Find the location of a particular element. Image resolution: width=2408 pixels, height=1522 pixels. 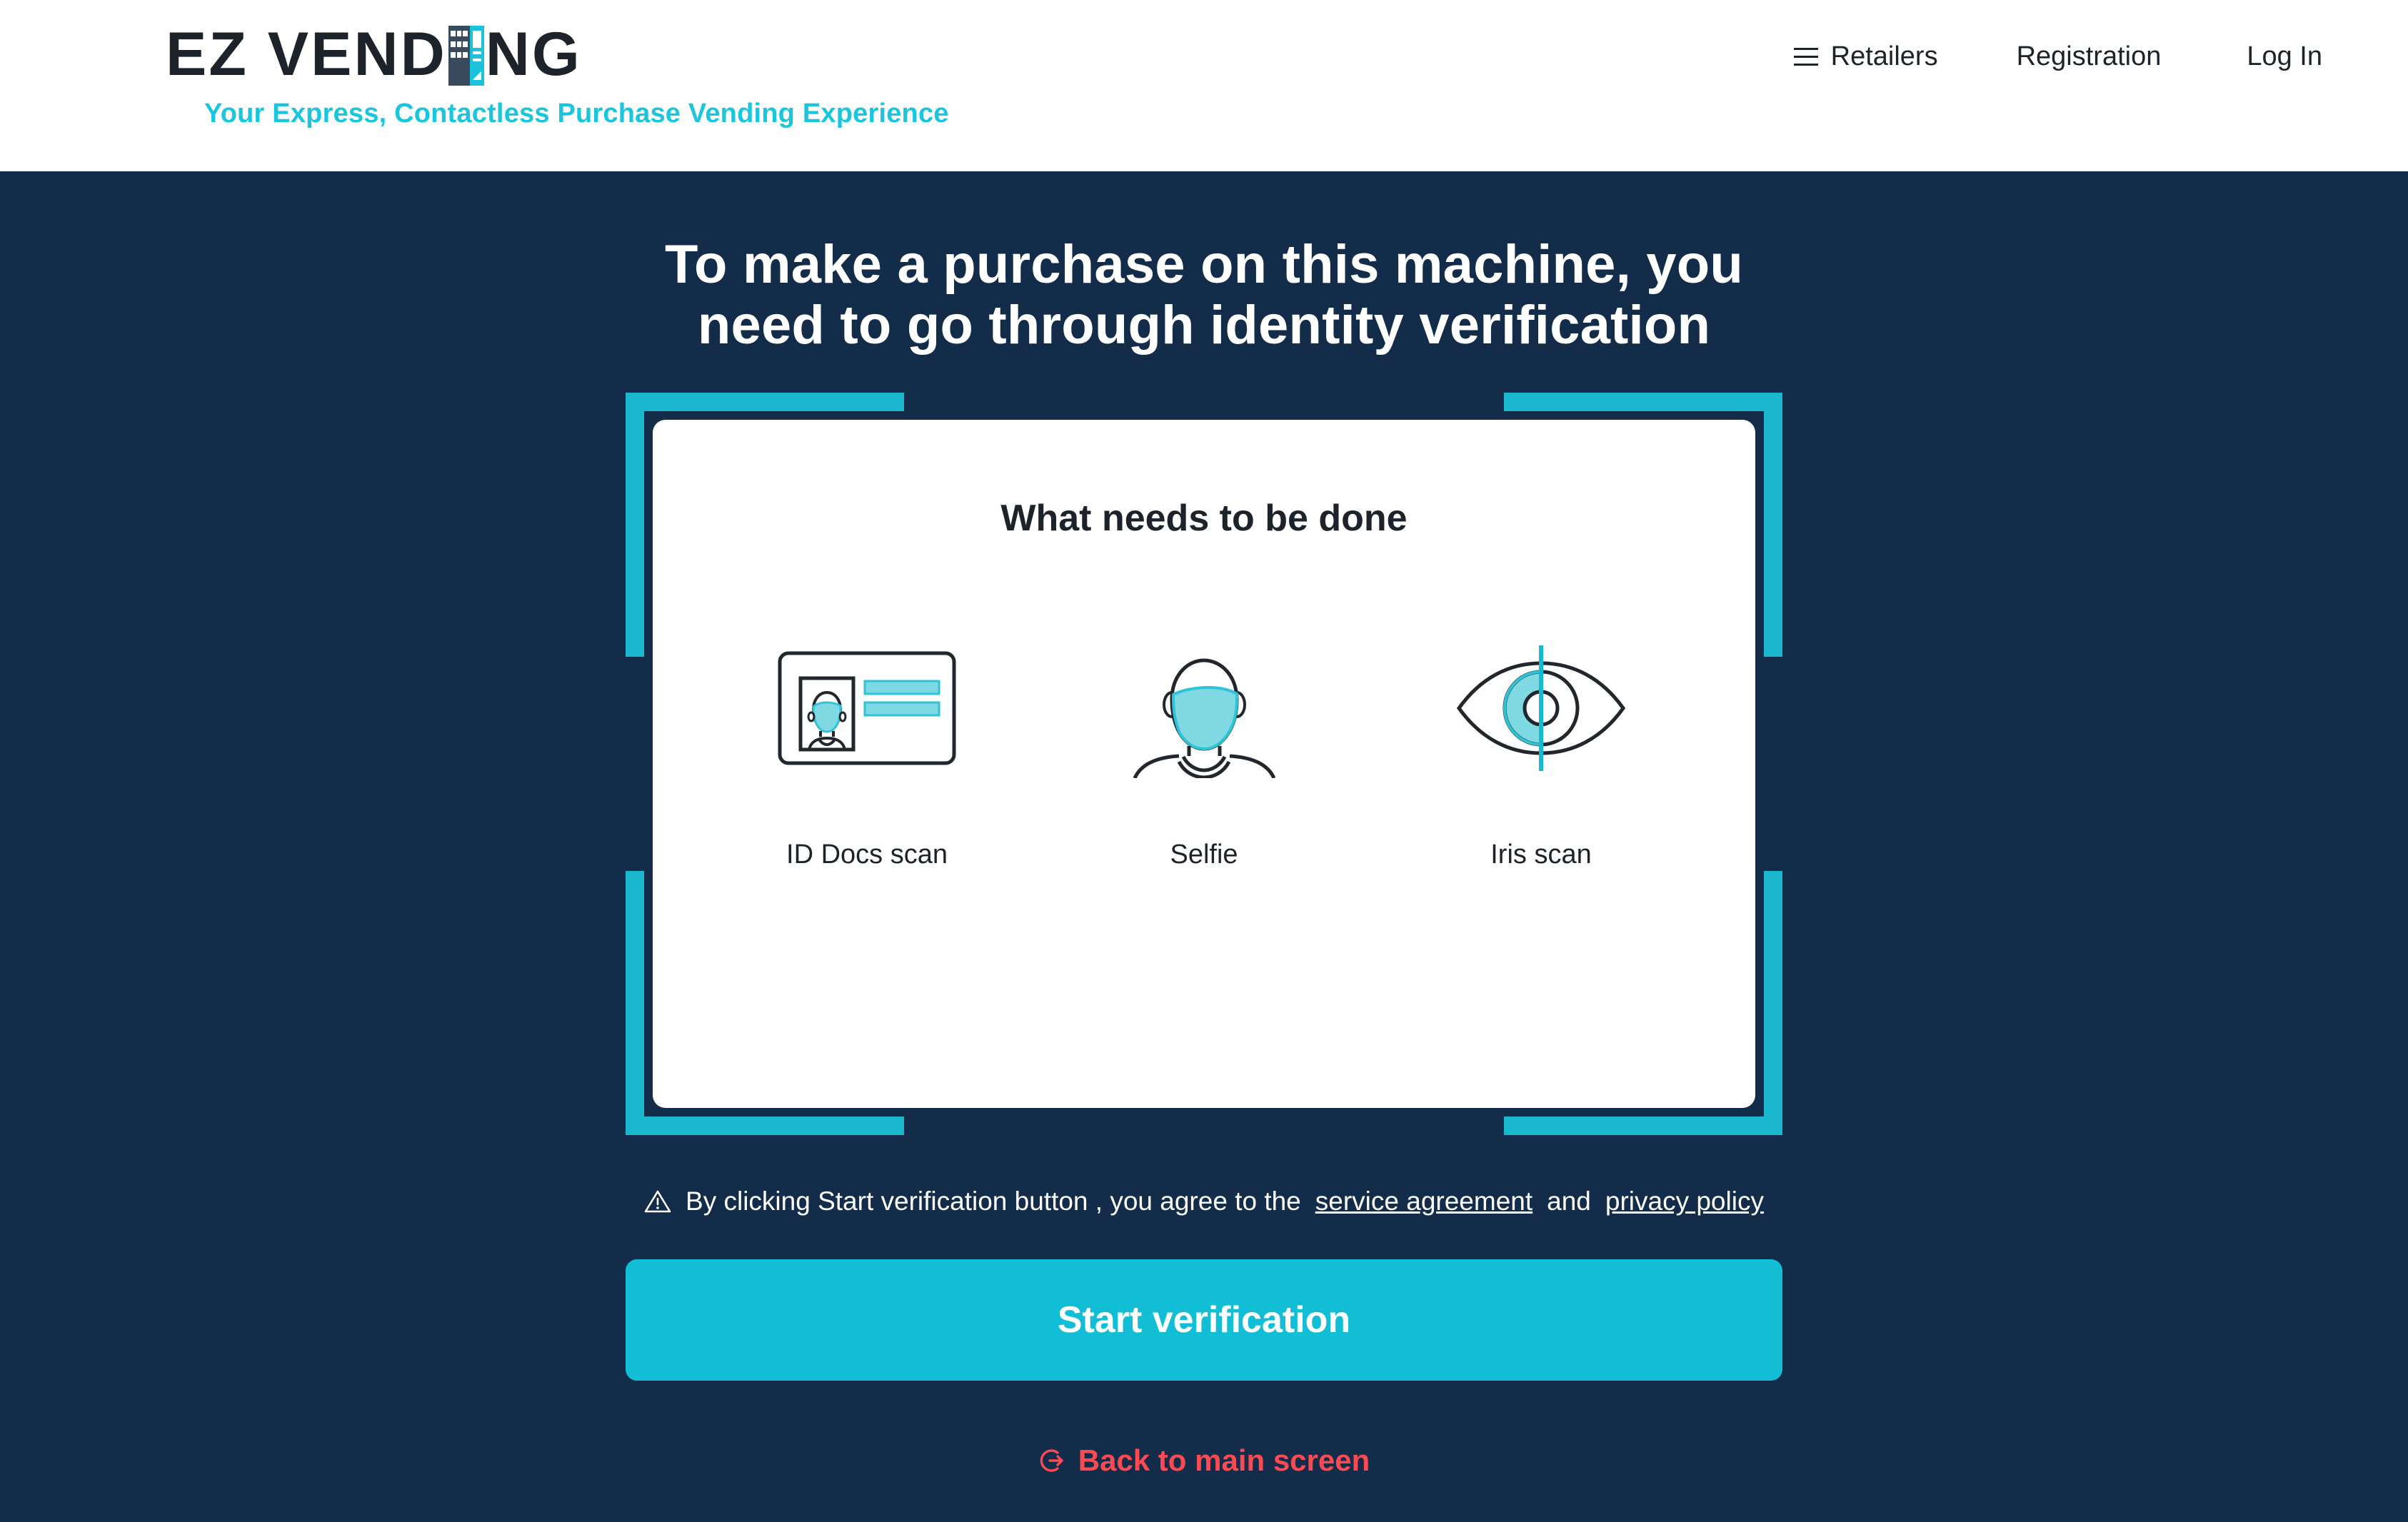

back-to-main-screen-link: Back to main screen is located at coordinates (1204, 1460).